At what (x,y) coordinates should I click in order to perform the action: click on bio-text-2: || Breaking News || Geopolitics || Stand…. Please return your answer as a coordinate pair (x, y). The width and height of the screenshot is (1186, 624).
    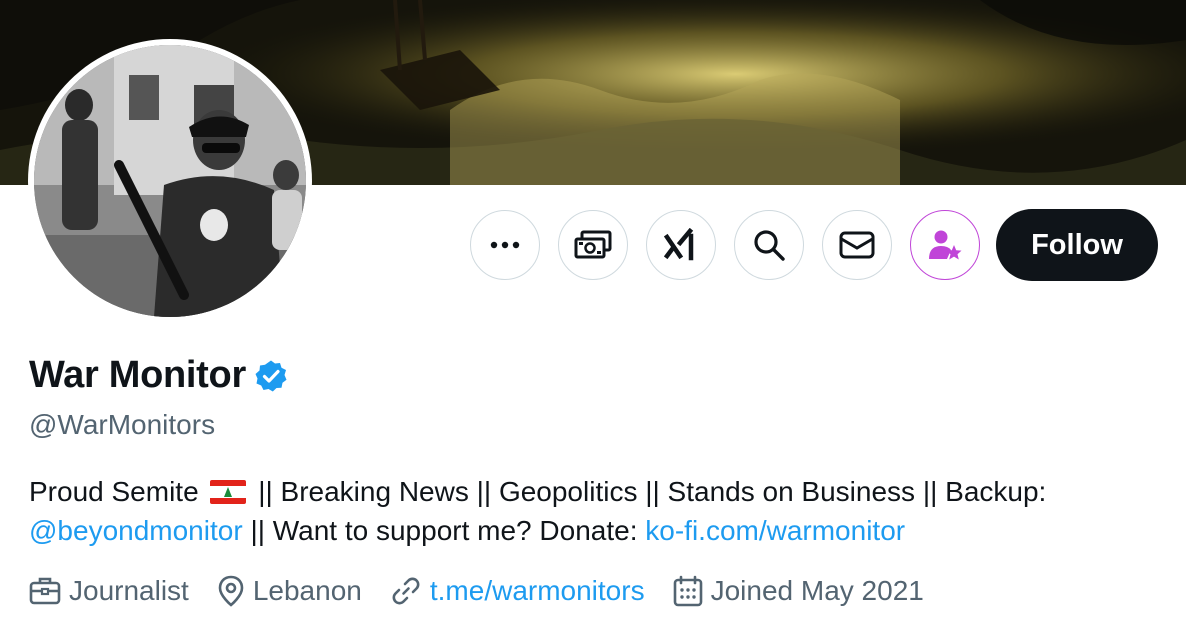
    Looking at the image, I should click on (652, 491).